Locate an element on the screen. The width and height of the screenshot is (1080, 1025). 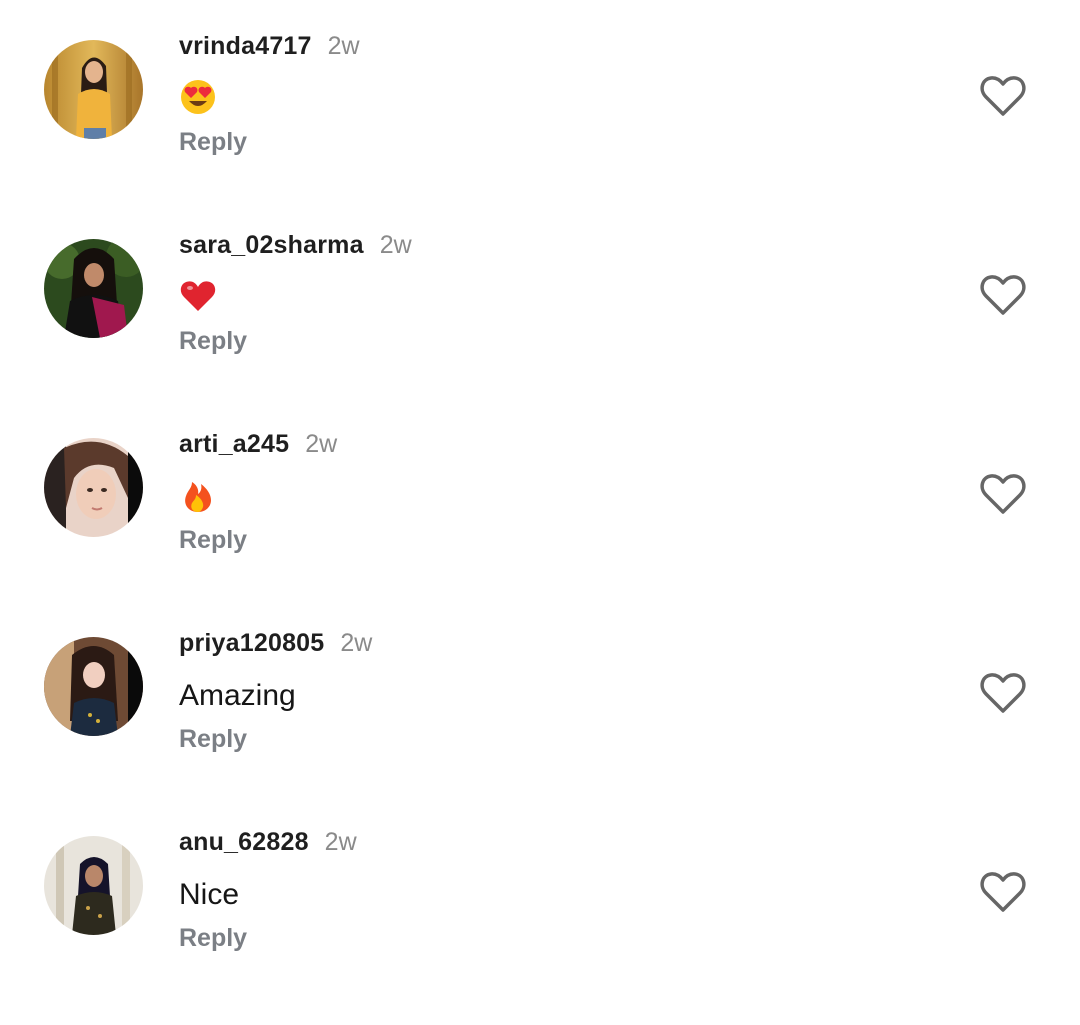
red-heart-emoji is located at coordinates (199, 297).